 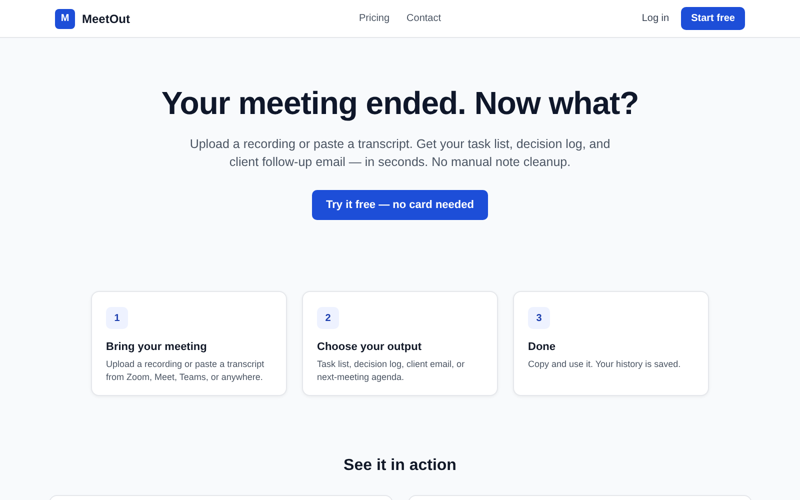 What do you see at coordinates (106, 19) in the screenshot?
I see `brand-name: MeetOut` at bounding box center [106, 19].